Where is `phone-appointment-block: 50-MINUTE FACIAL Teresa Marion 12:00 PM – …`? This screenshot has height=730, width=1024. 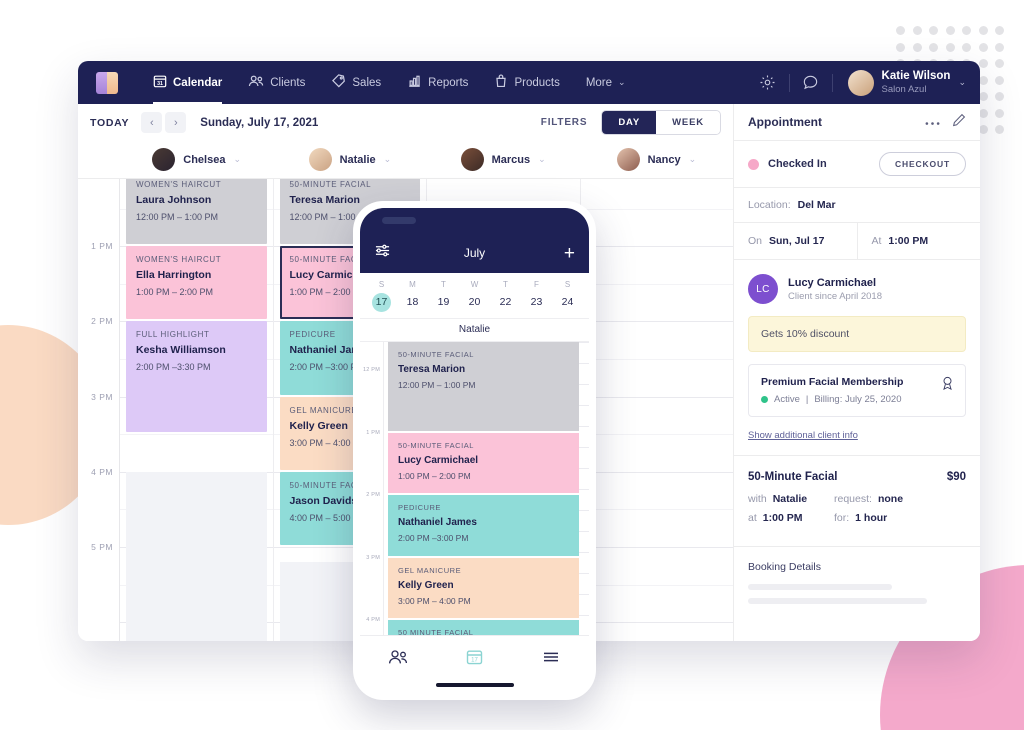
phone-appointment-block: 50-MINUTE FACIAL Teresa Marion 12:00 PM – … is located at coordinates (483, 386).